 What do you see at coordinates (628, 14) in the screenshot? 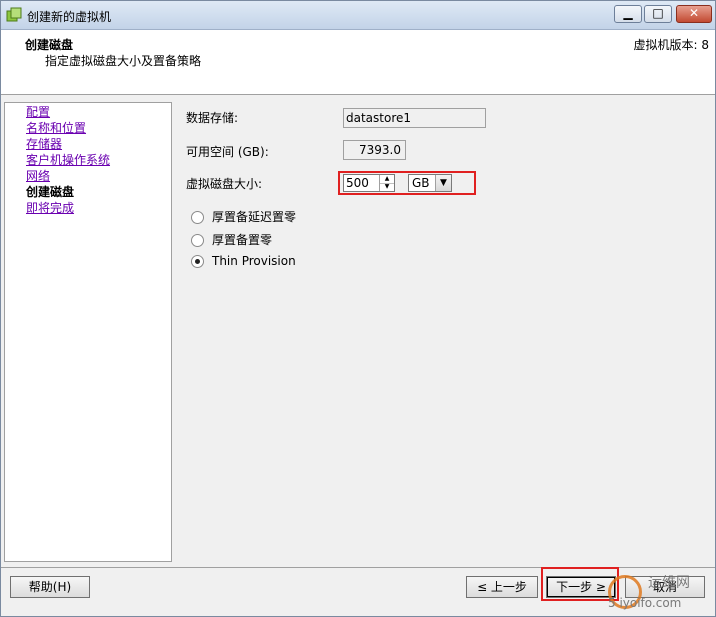
I see `minimize-button: ▁` at bounding box center [628, 14].